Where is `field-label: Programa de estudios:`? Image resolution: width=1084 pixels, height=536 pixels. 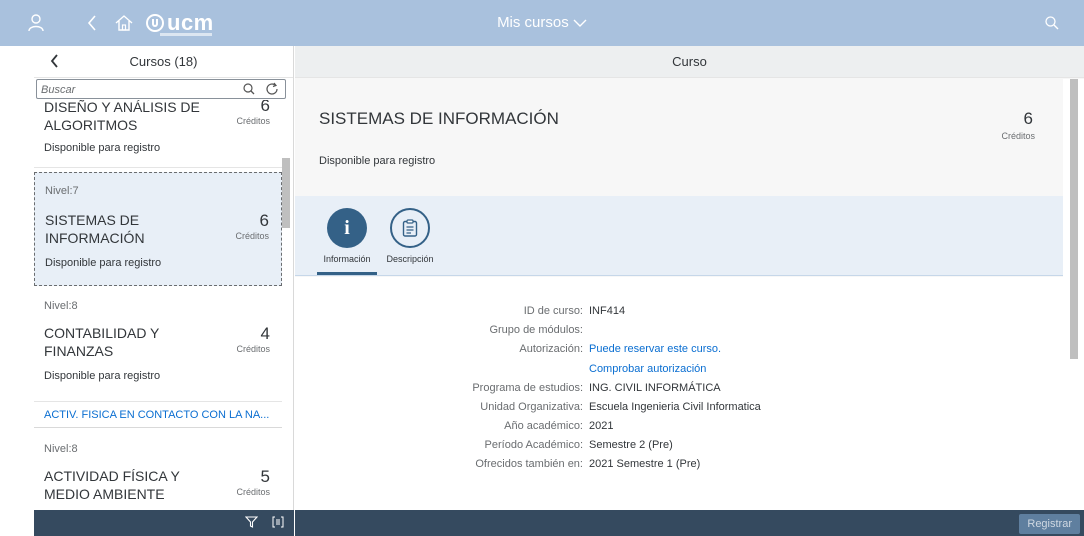 field-label: Programa de estudios: is located at coordinates (527, 388).